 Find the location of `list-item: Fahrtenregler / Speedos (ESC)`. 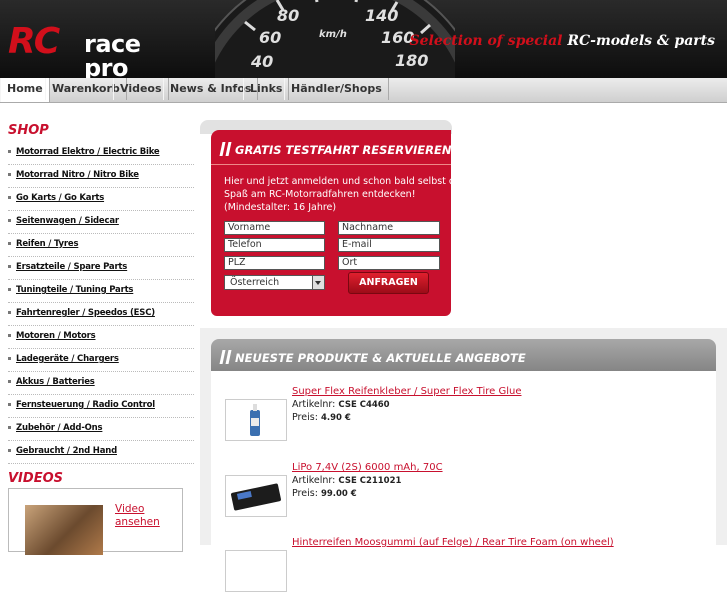

list-item: Fahrtenregler / Speedos (ESC) is located at coordinates (101, 314).